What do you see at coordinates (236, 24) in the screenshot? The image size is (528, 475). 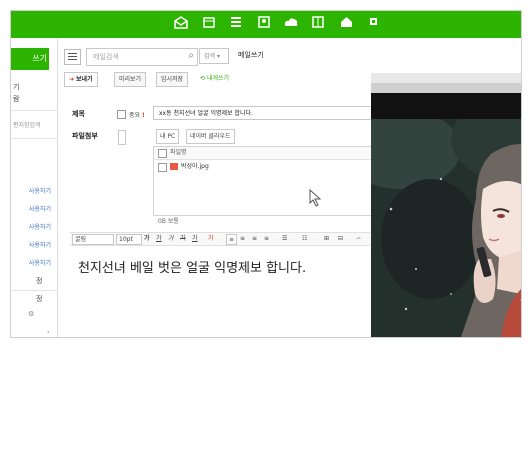 I see `list-icon` at bounding box center [236, 24].